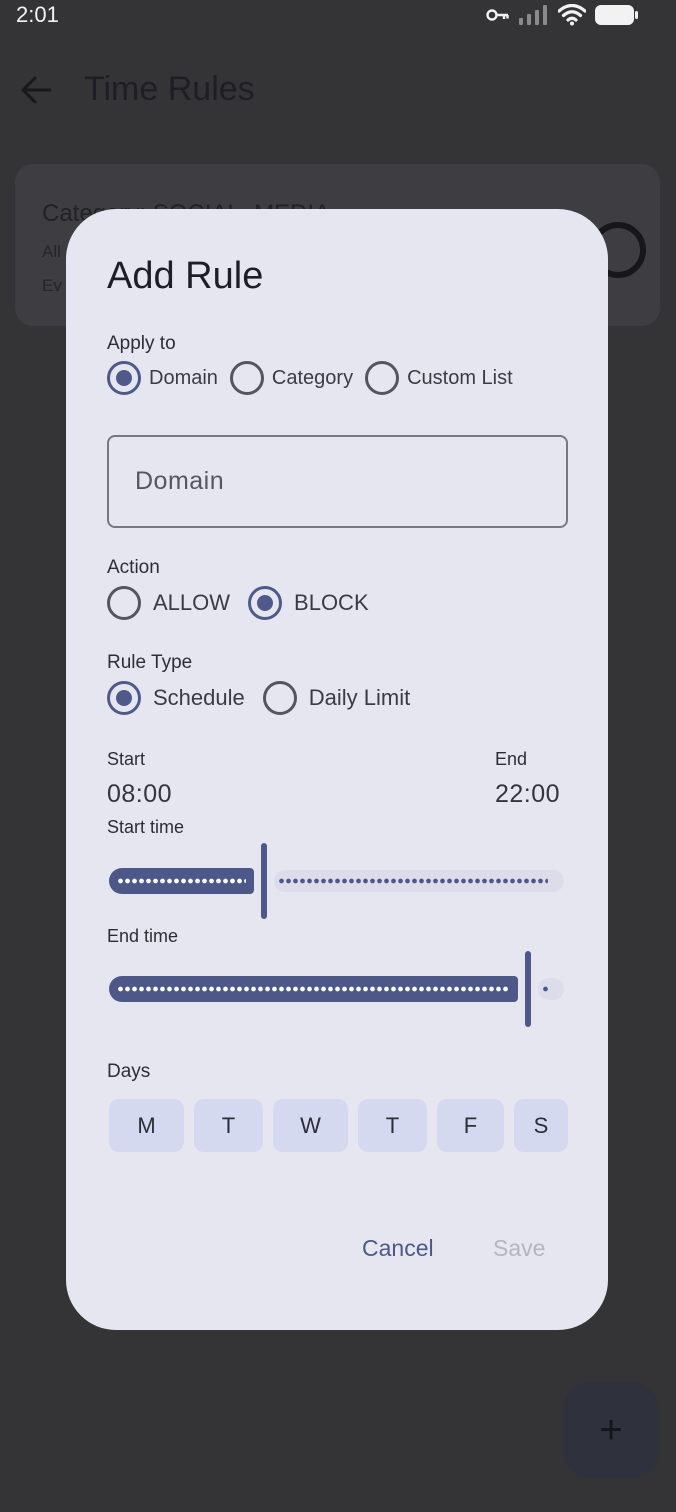 The height and width of the screenshot is (1512, 676). Describe the element at coordinates (338, 90) in the screenshot. I see `app-bar: Time Rules` at that location.